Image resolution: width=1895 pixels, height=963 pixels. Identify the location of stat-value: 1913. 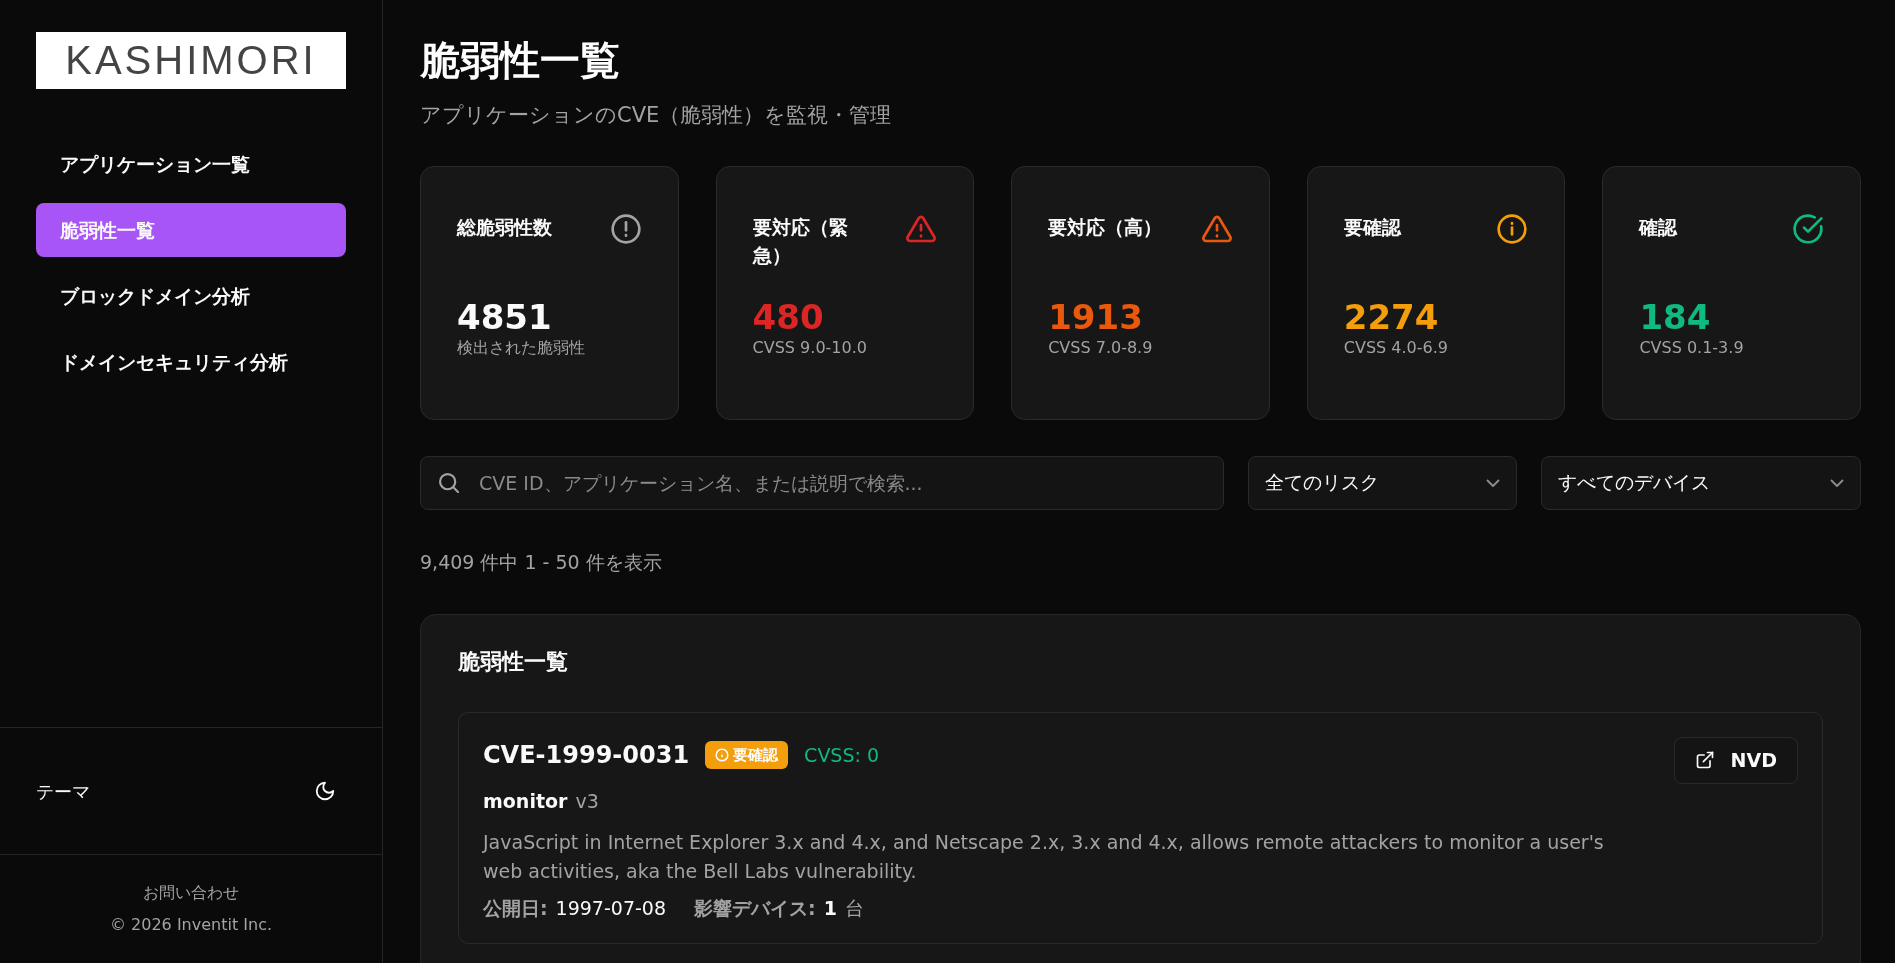
(1096, 317).